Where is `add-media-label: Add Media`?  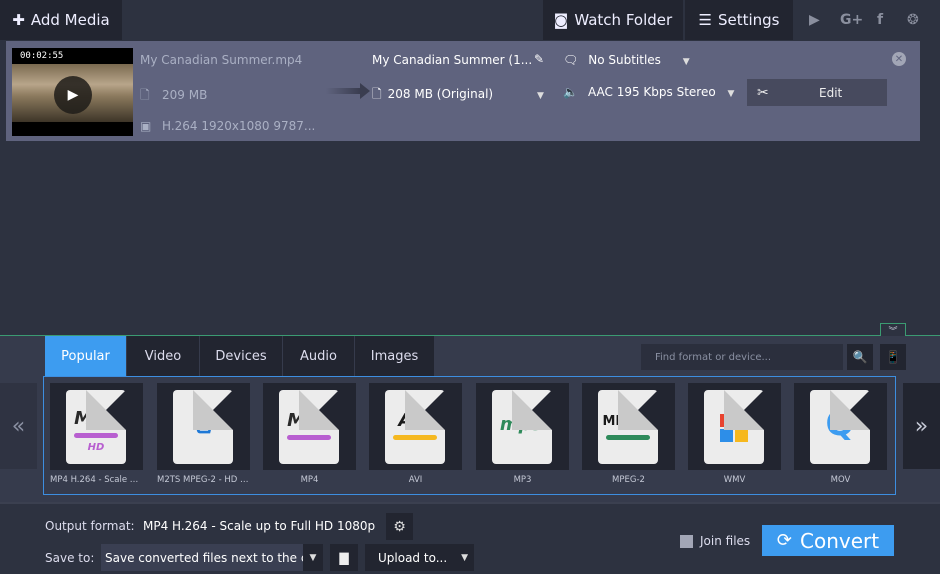 add-media-label: Add Media is located at coordinates (70, 20).